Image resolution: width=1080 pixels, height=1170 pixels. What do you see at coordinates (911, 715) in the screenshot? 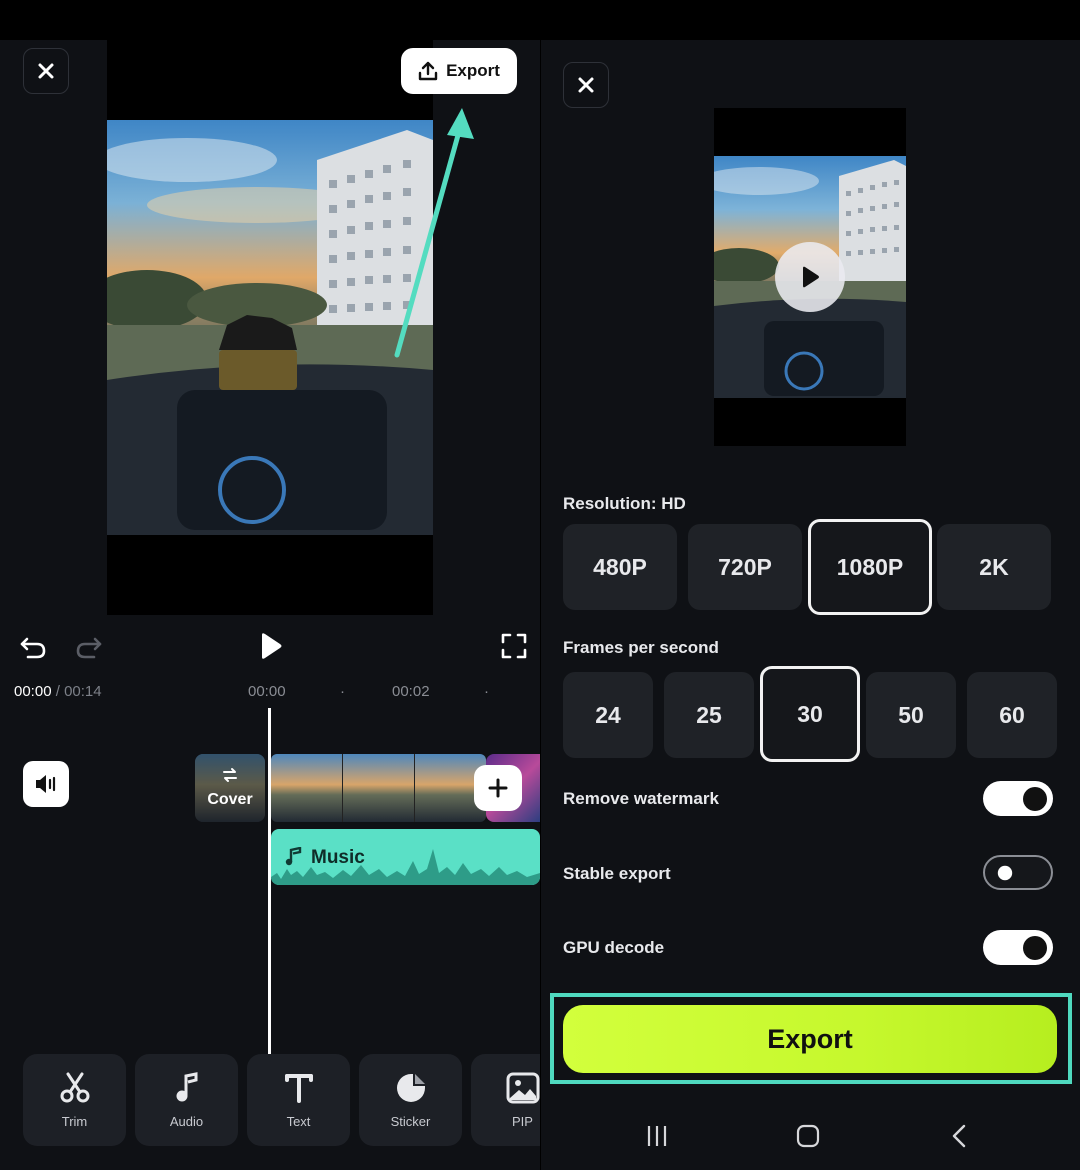
I see `fps-option-50: 50` at bounding box center [911, 715].